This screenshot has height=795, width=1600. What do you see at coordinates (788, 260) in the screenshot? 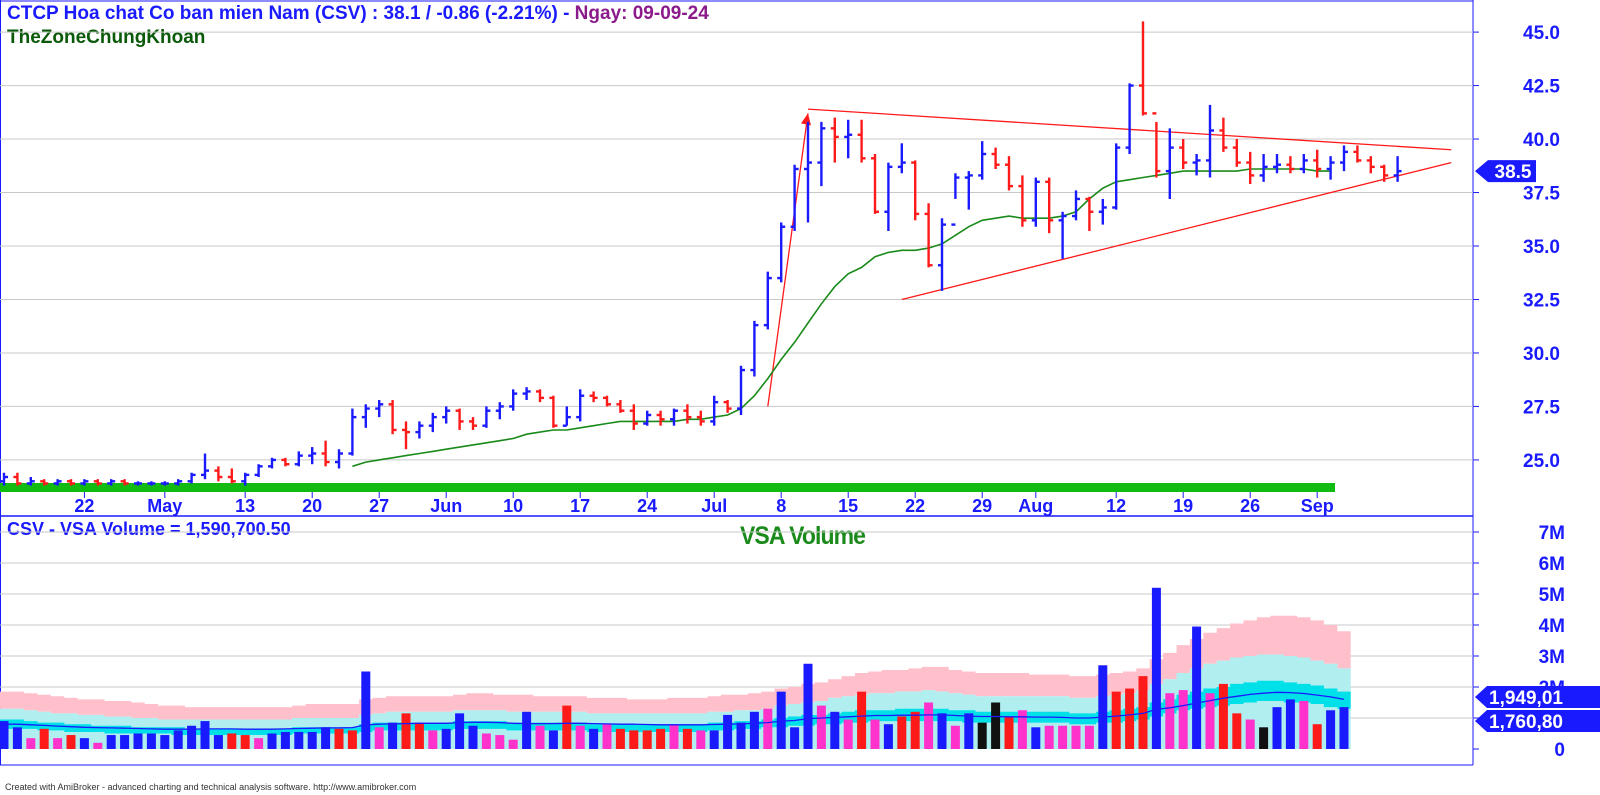
I see `trendline` at bounding box center [788, 260].